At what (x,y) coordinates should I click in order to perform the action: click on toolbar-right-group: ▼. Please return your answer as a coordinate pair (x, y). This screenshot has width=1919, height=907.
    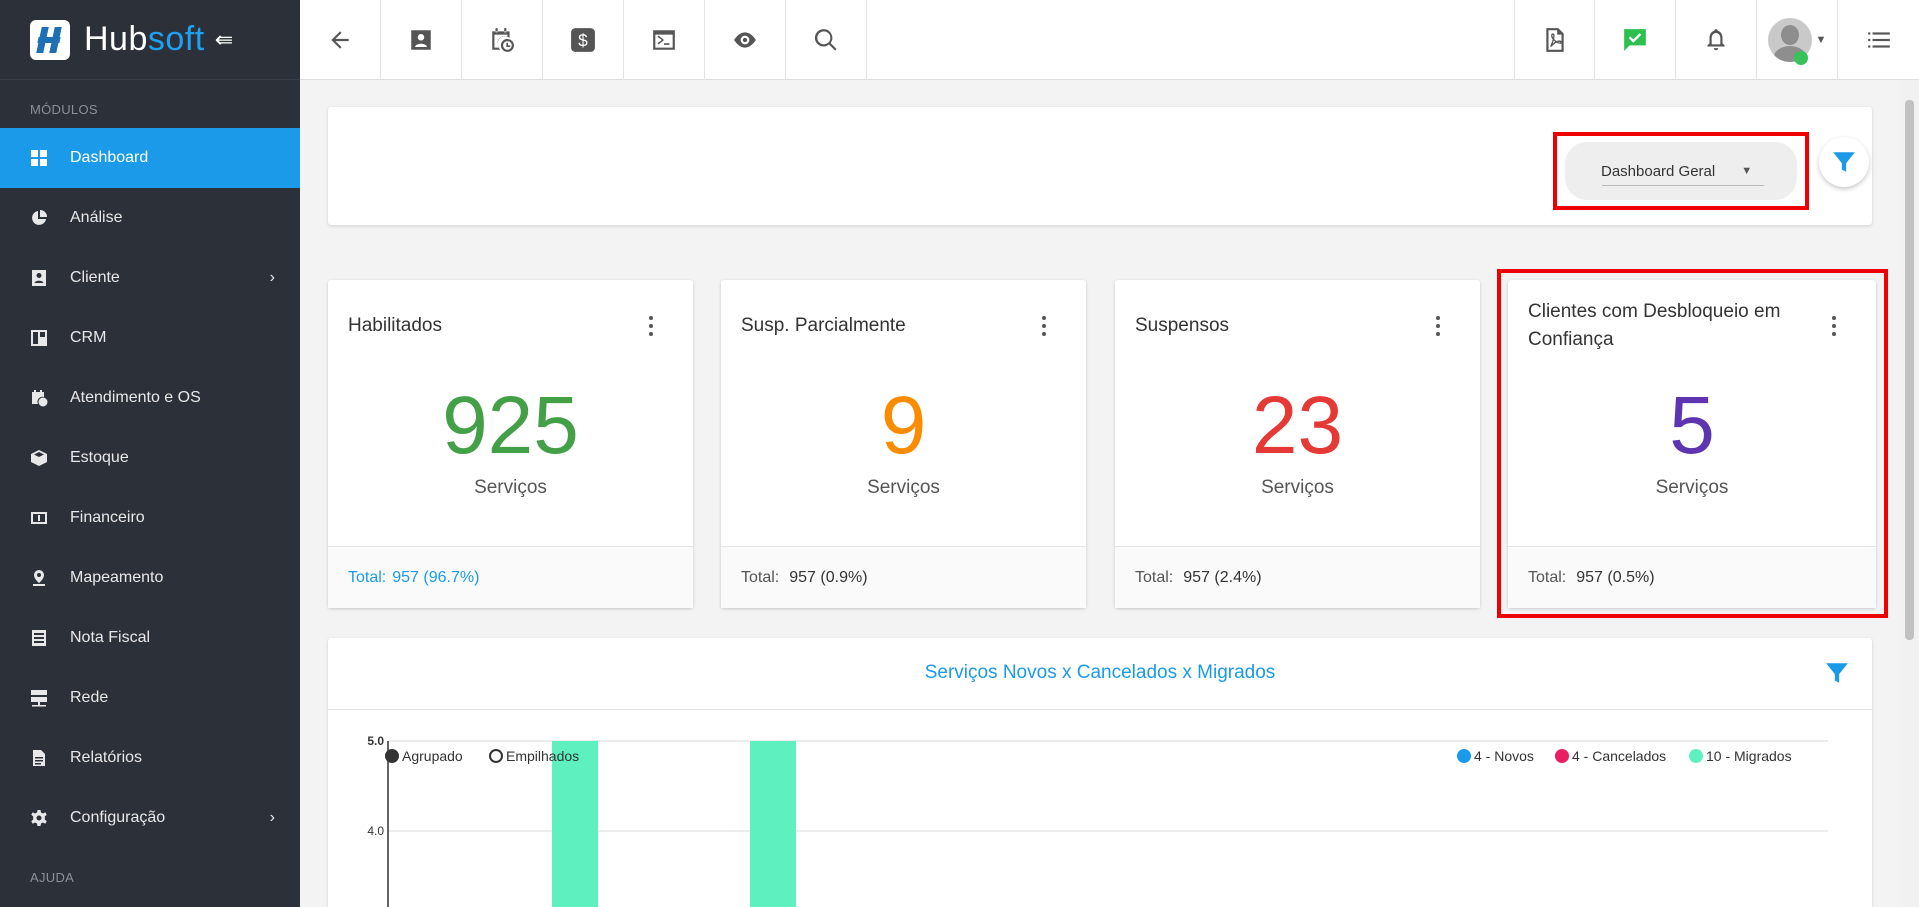
    Looking at the image, I should click on (1716, 40).